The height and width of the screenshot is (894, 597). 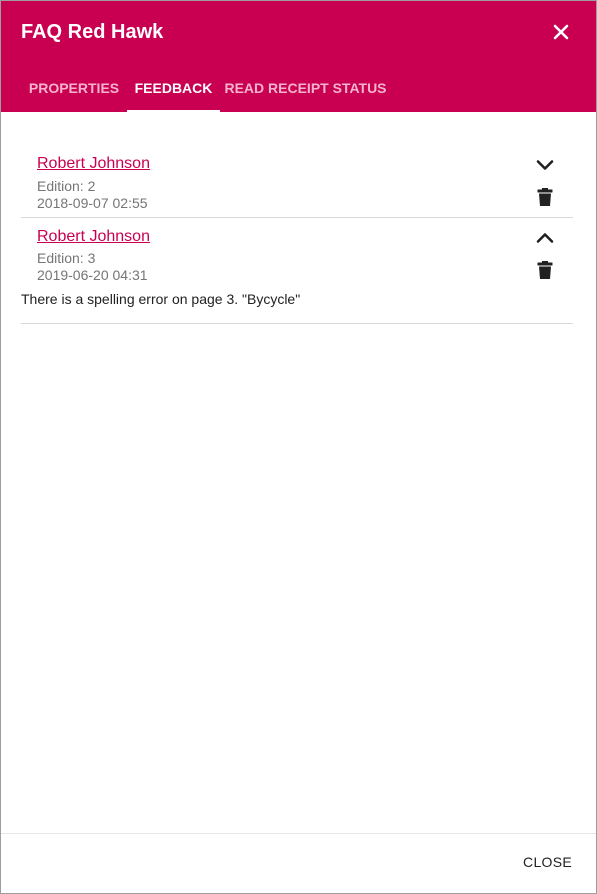 I want to click on feedback-timestamp: 2019-06-20 04:31, so click(x=92, y=275).